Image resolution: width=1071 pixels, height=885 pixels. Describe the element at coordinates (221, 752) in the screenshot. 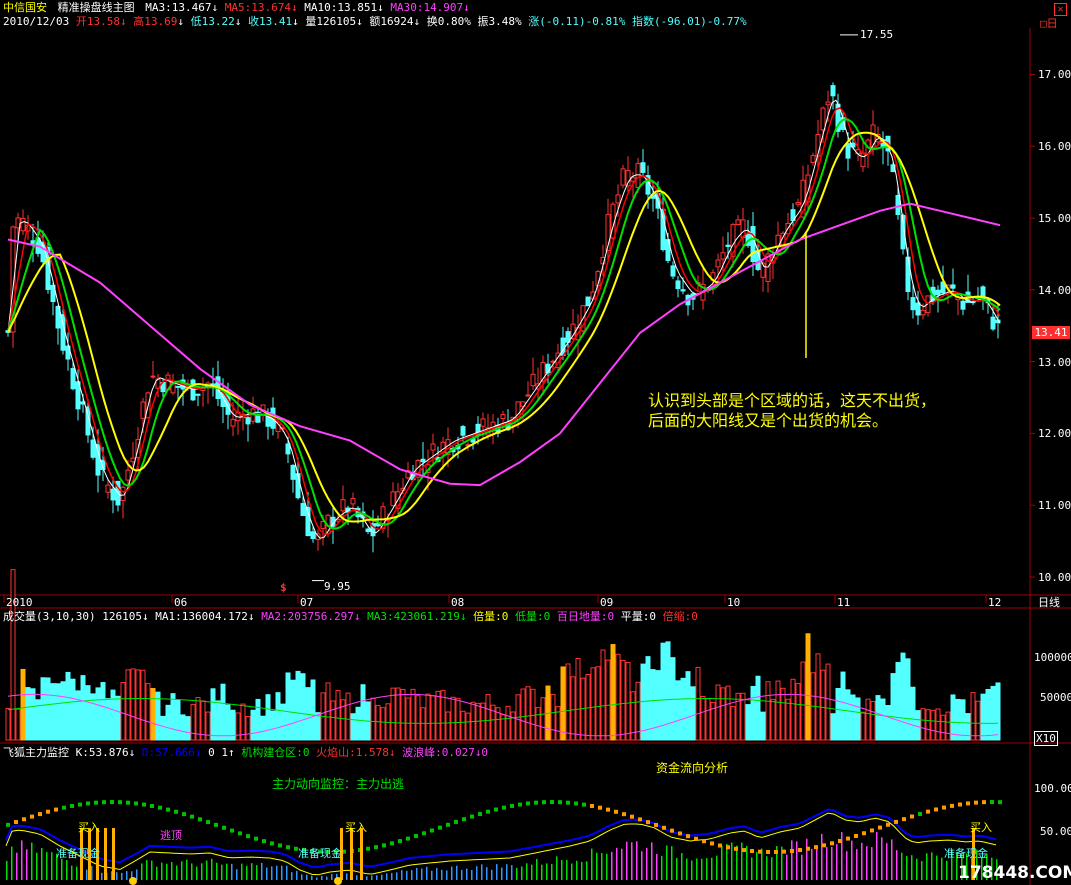

I see `indicator-pair: 0 1↑` at that location.